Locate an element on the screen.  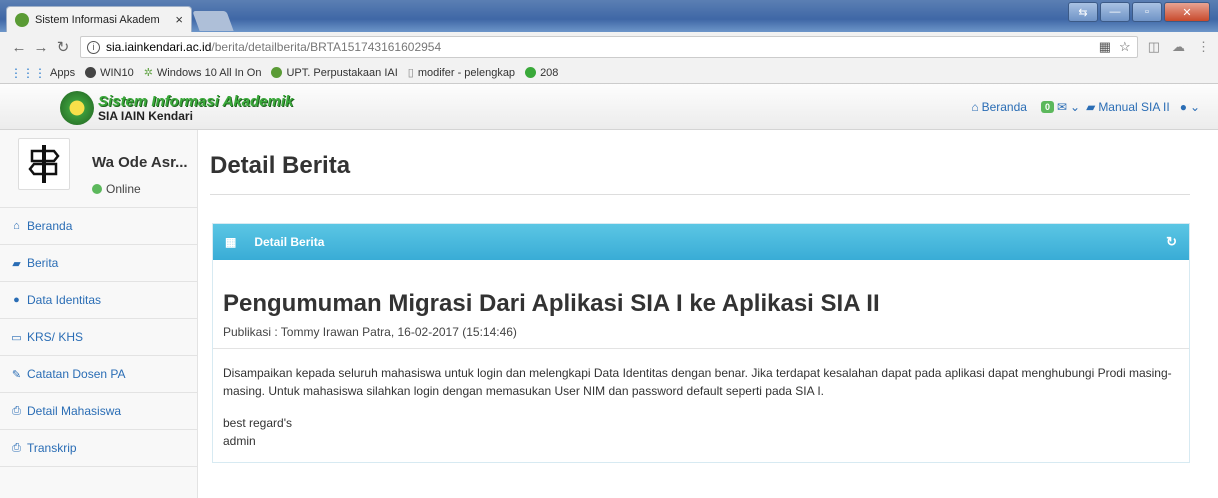
url-path: /berita/detailberita/BRTA151743161602954 is located at coordinates (326, 47).